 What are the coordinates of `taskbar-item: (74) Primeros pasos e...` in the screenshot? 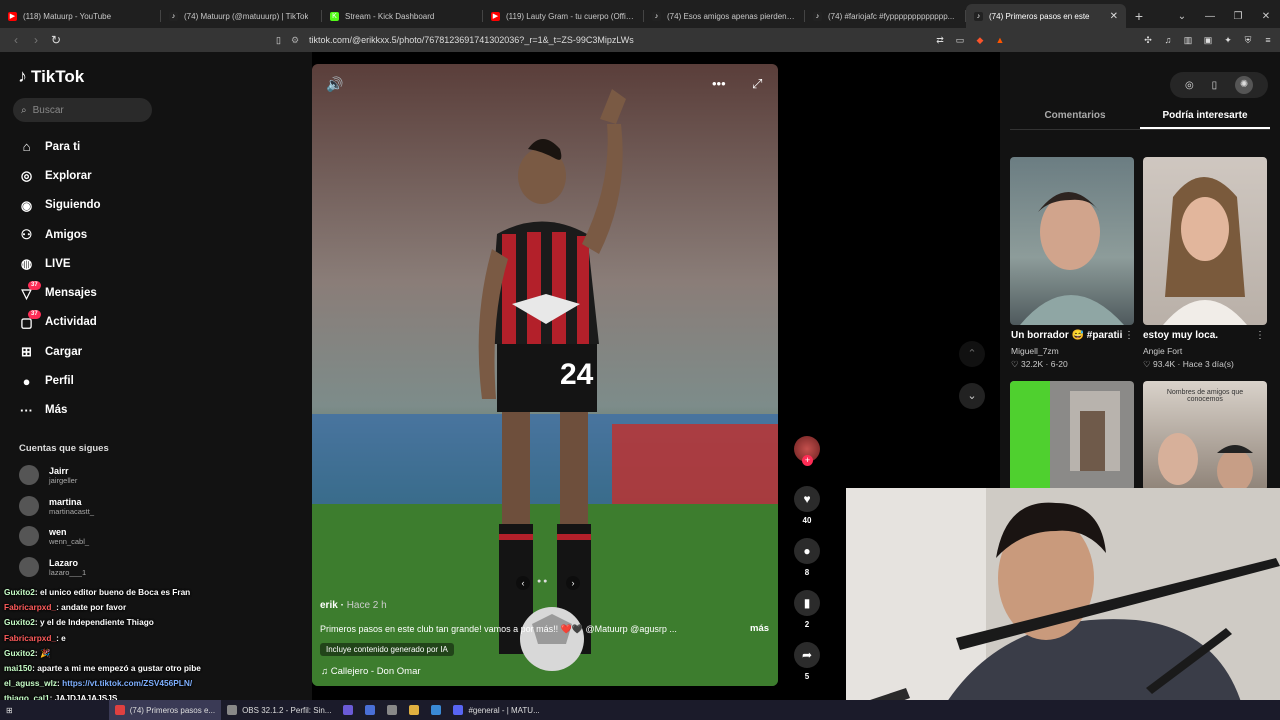 It's located at (165, 710).